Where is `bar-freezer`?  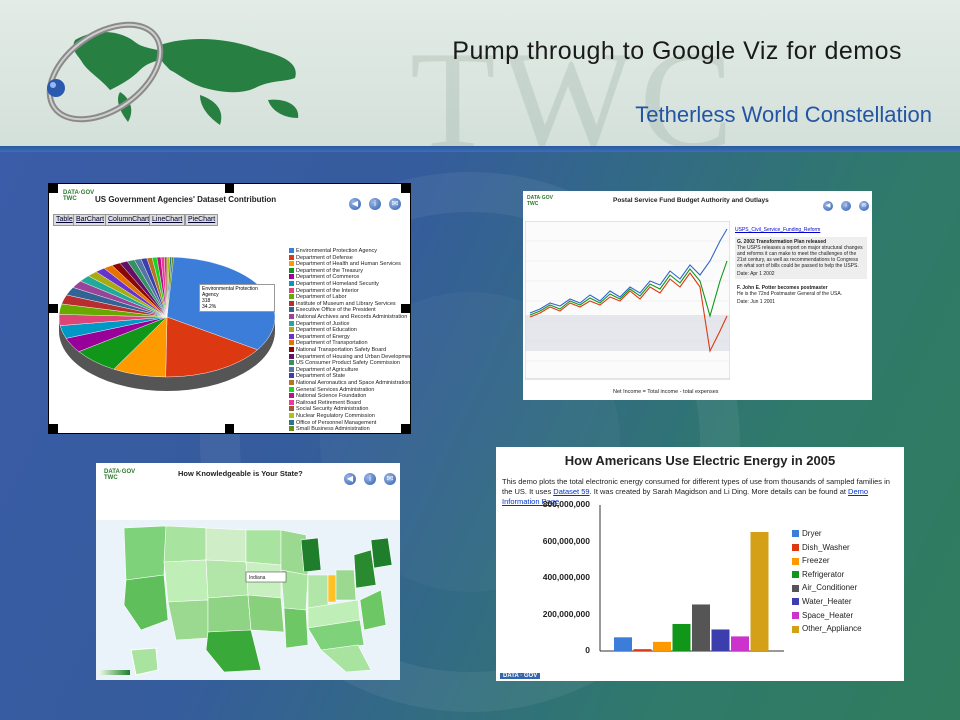 bar-freezer is located at coordinates (662, 646).